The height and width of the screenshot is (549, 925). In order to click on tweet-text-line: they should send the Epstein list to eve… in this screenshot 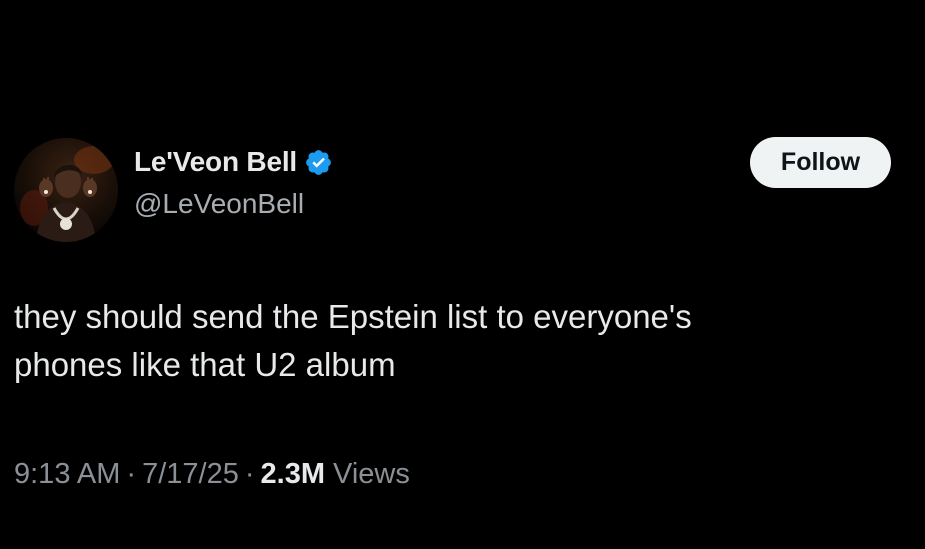, I will do `click(353, 316)`.